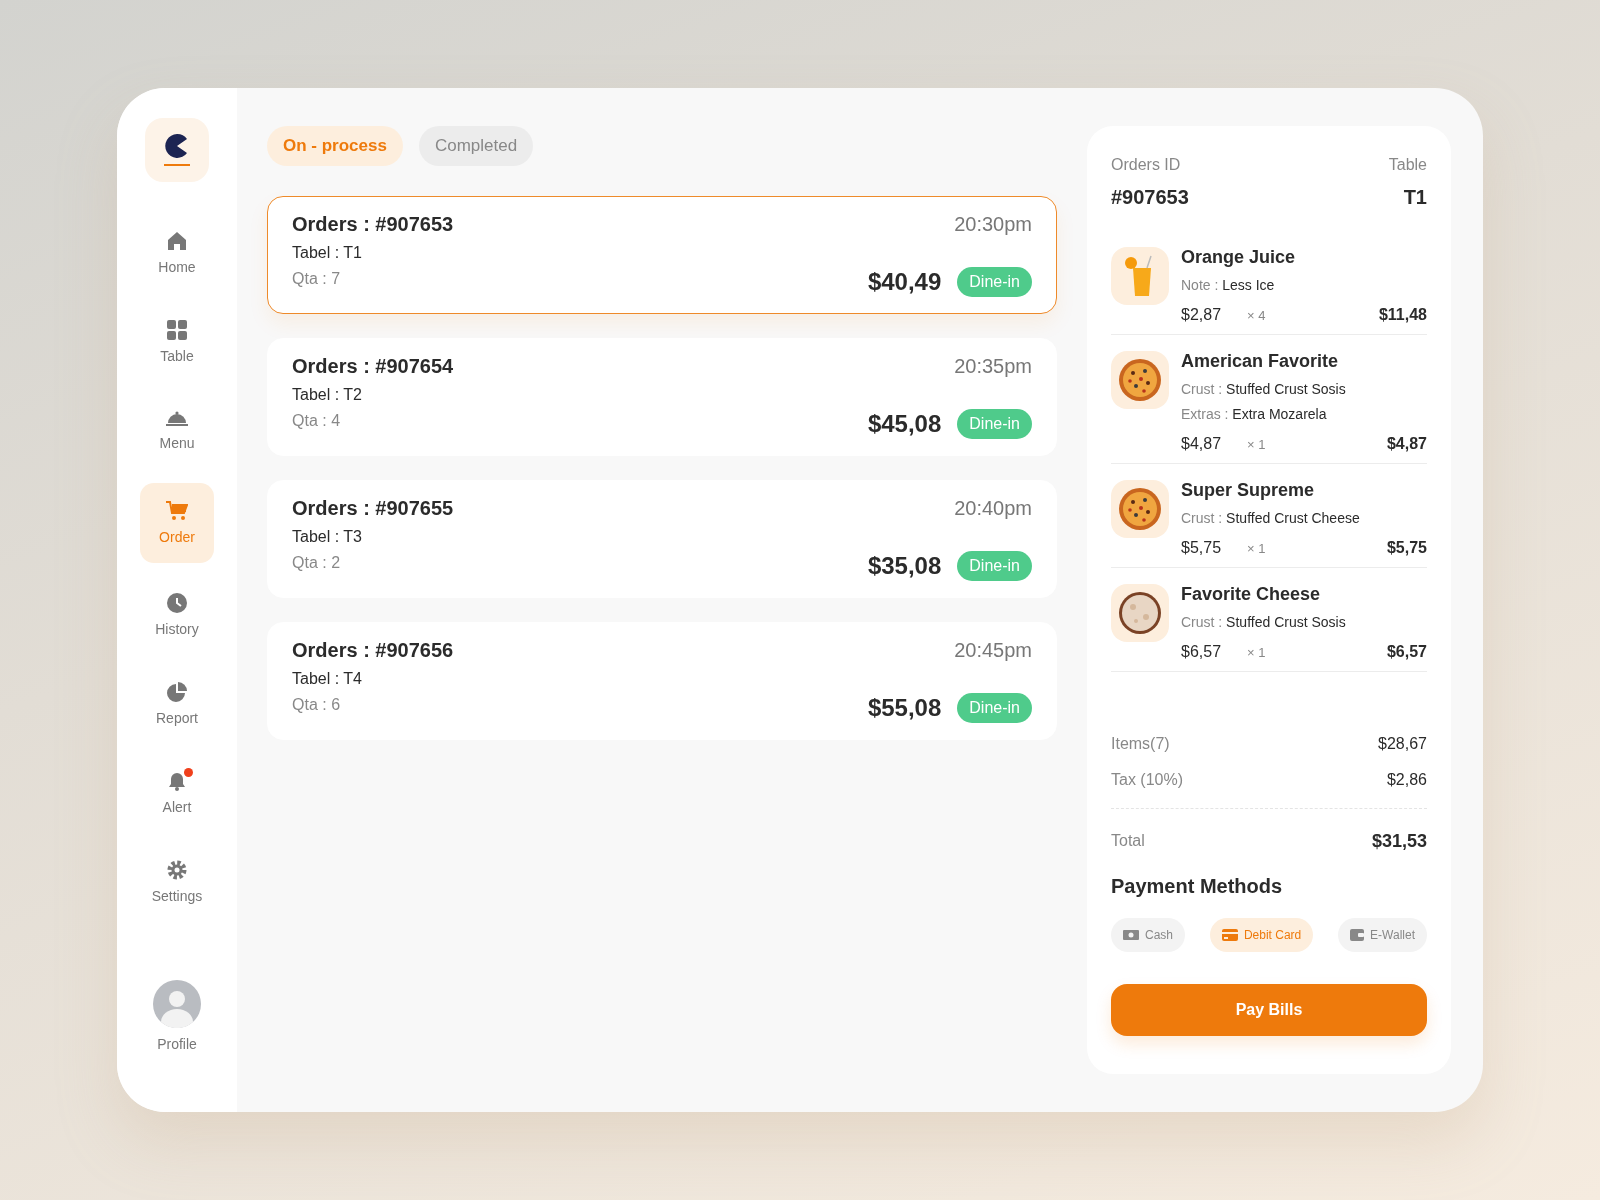 This screenshot has width=1600, height=1200. What do you see at coordinates (1406, 444) in the screenshot?
I see `item-subtotal: $4,87` at bounding box center [1406, 444].